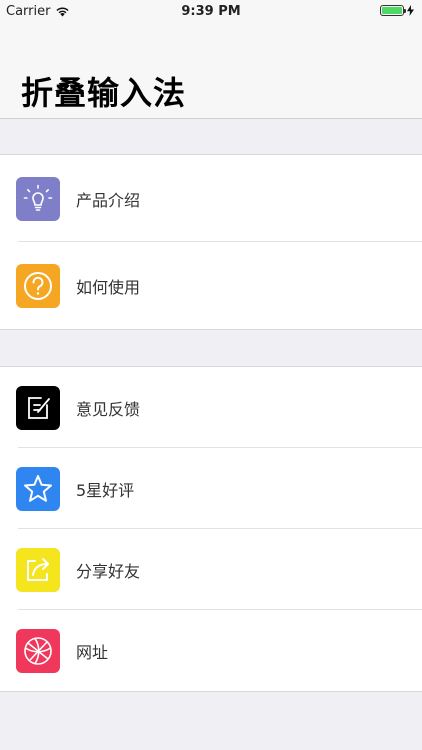 The width and height of the screenshot is (422, 750). What do you see at coordinates (108, 200) in the screenshot?
I see `menu-item-label: 产品介绍` at bounding box center [108, 200].